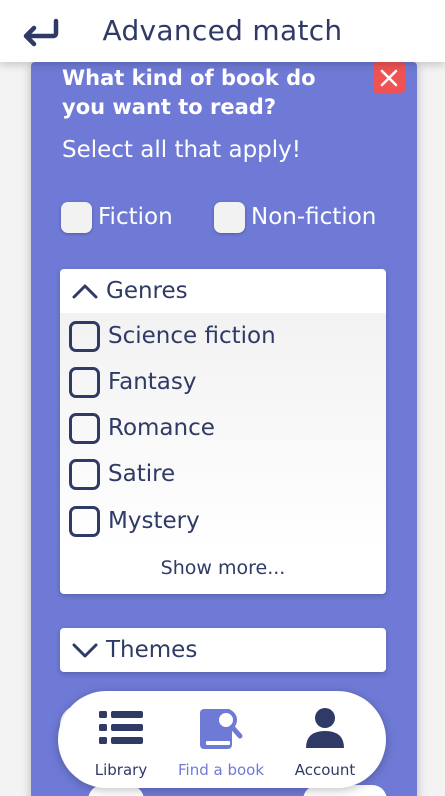 The height and width of the screenshot is (796, 445). I want to click on genre-label: Mystery, so click(154, 521).